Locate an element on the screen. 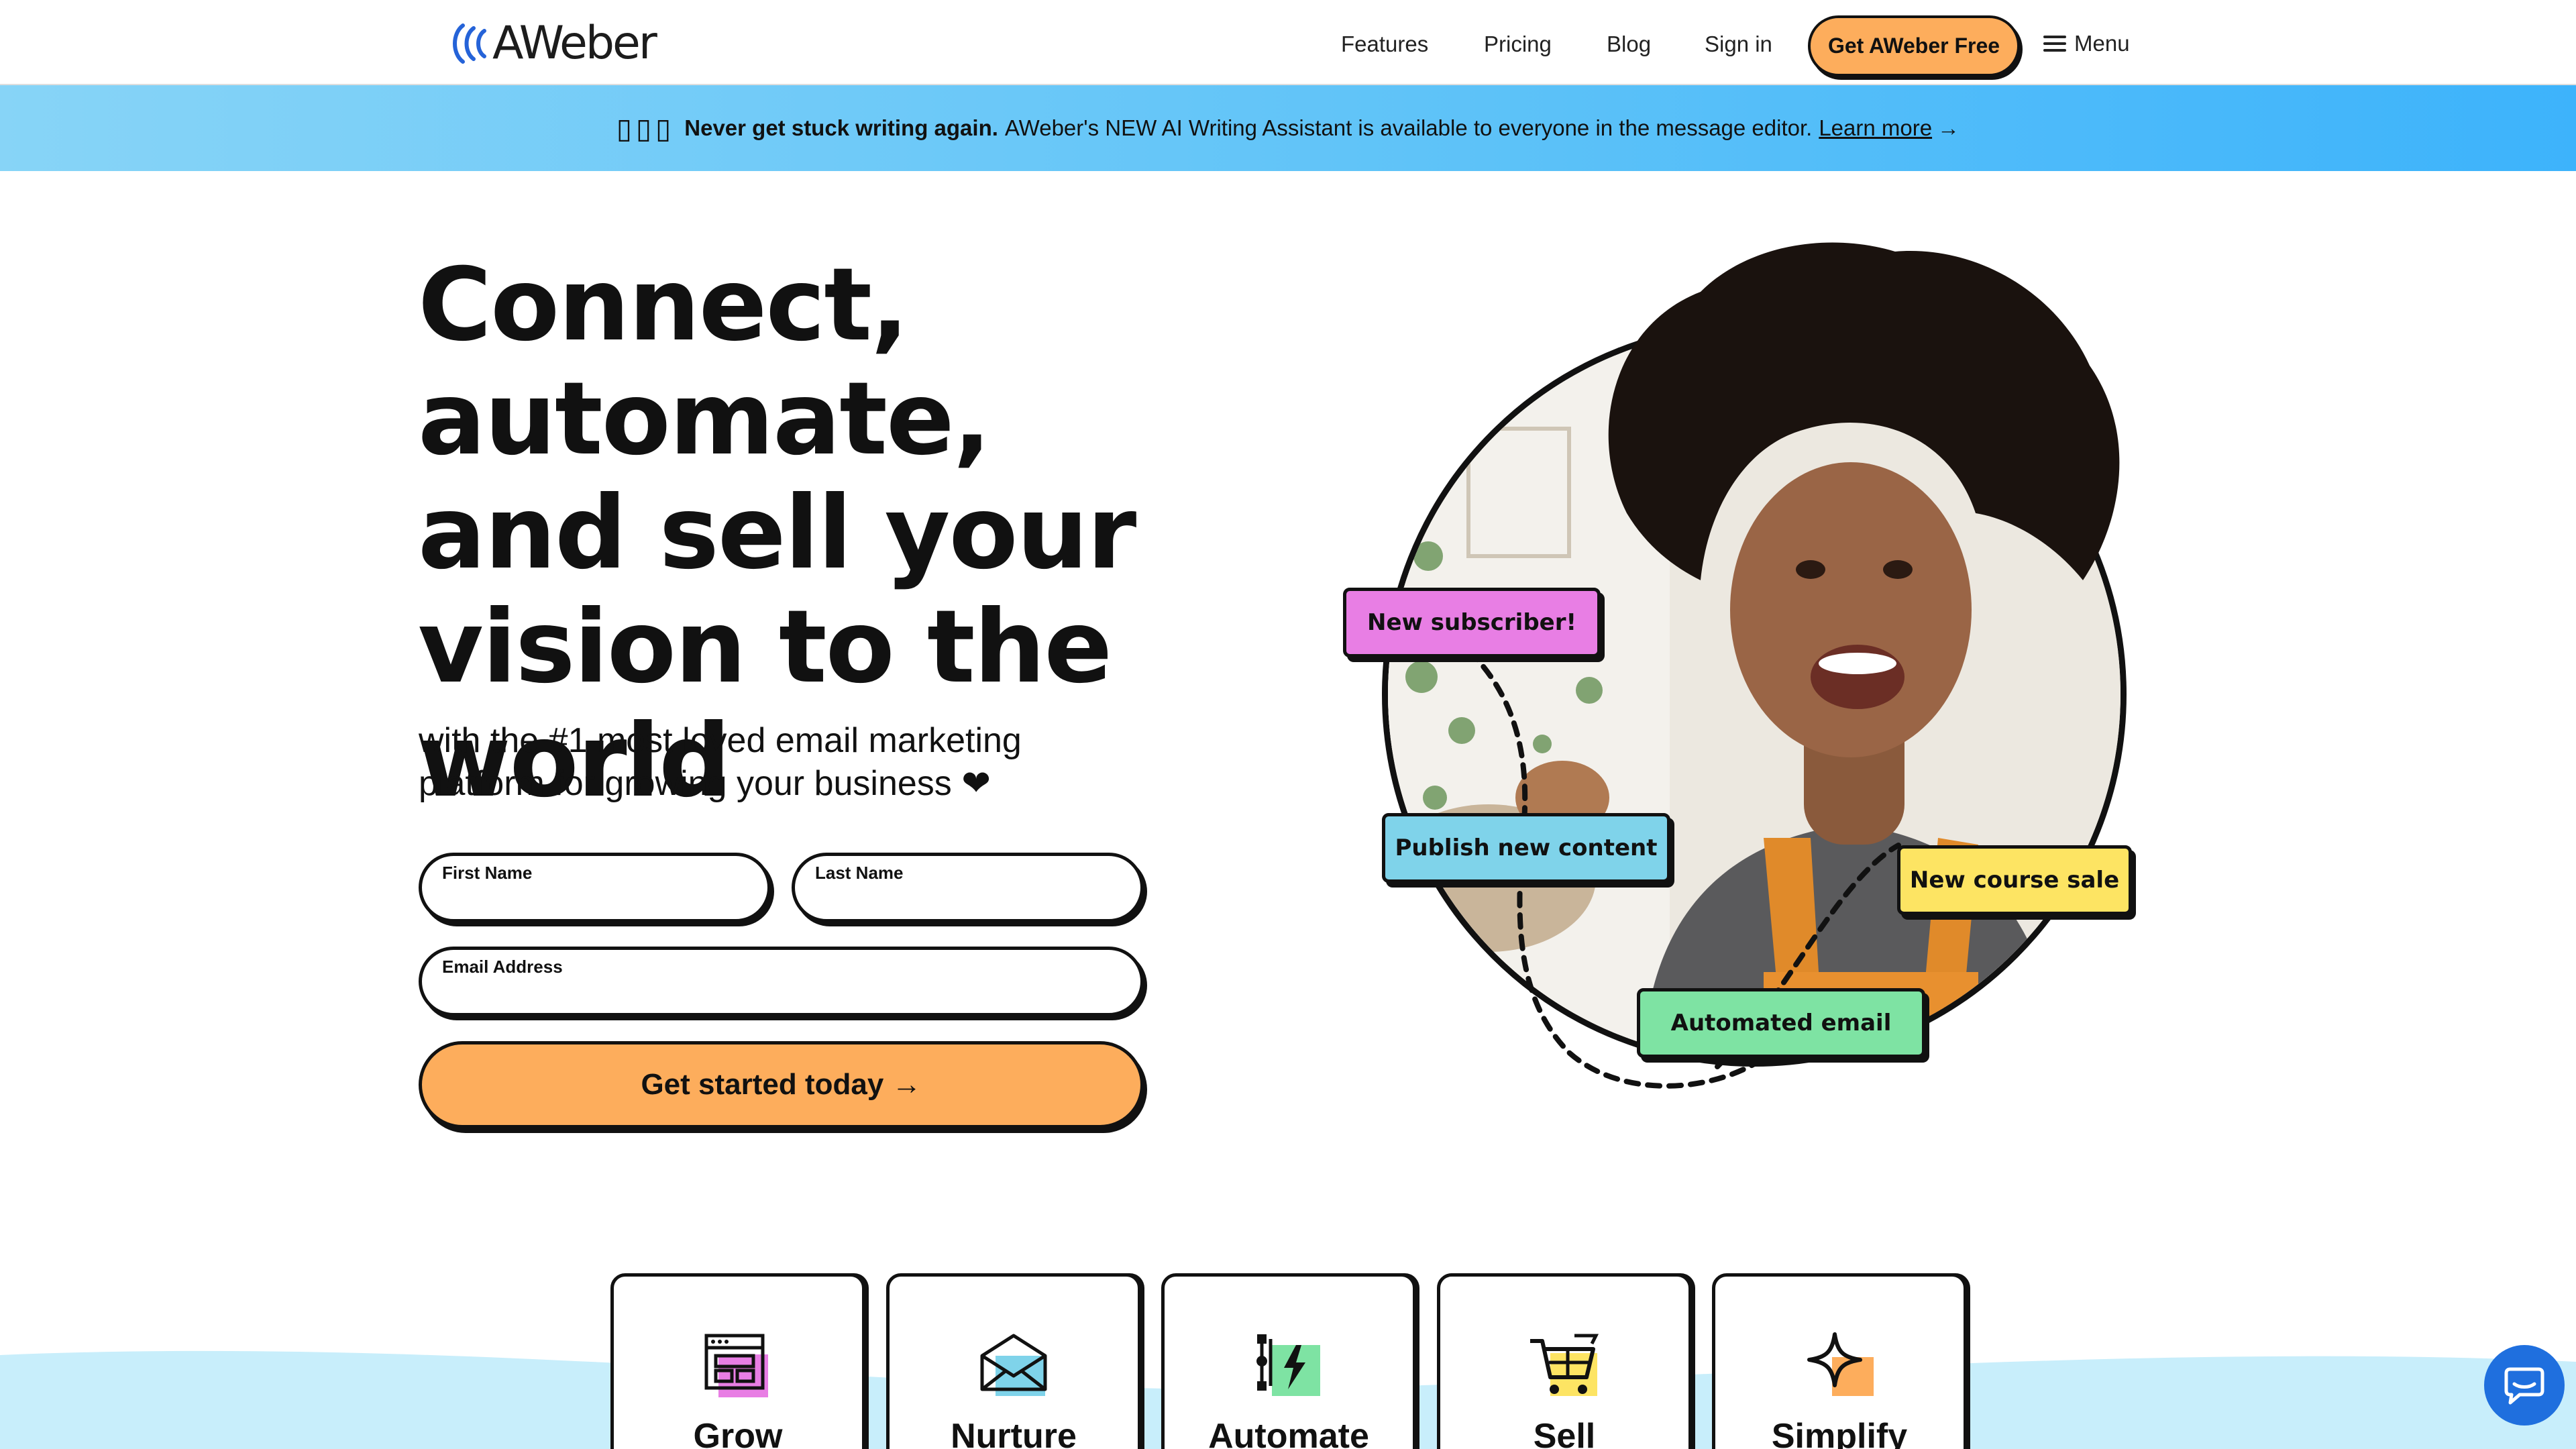 Image resolution: width=2576 pixels, height=1449 pixels. sparkle-icon is located at coordinates (1840, 1364).